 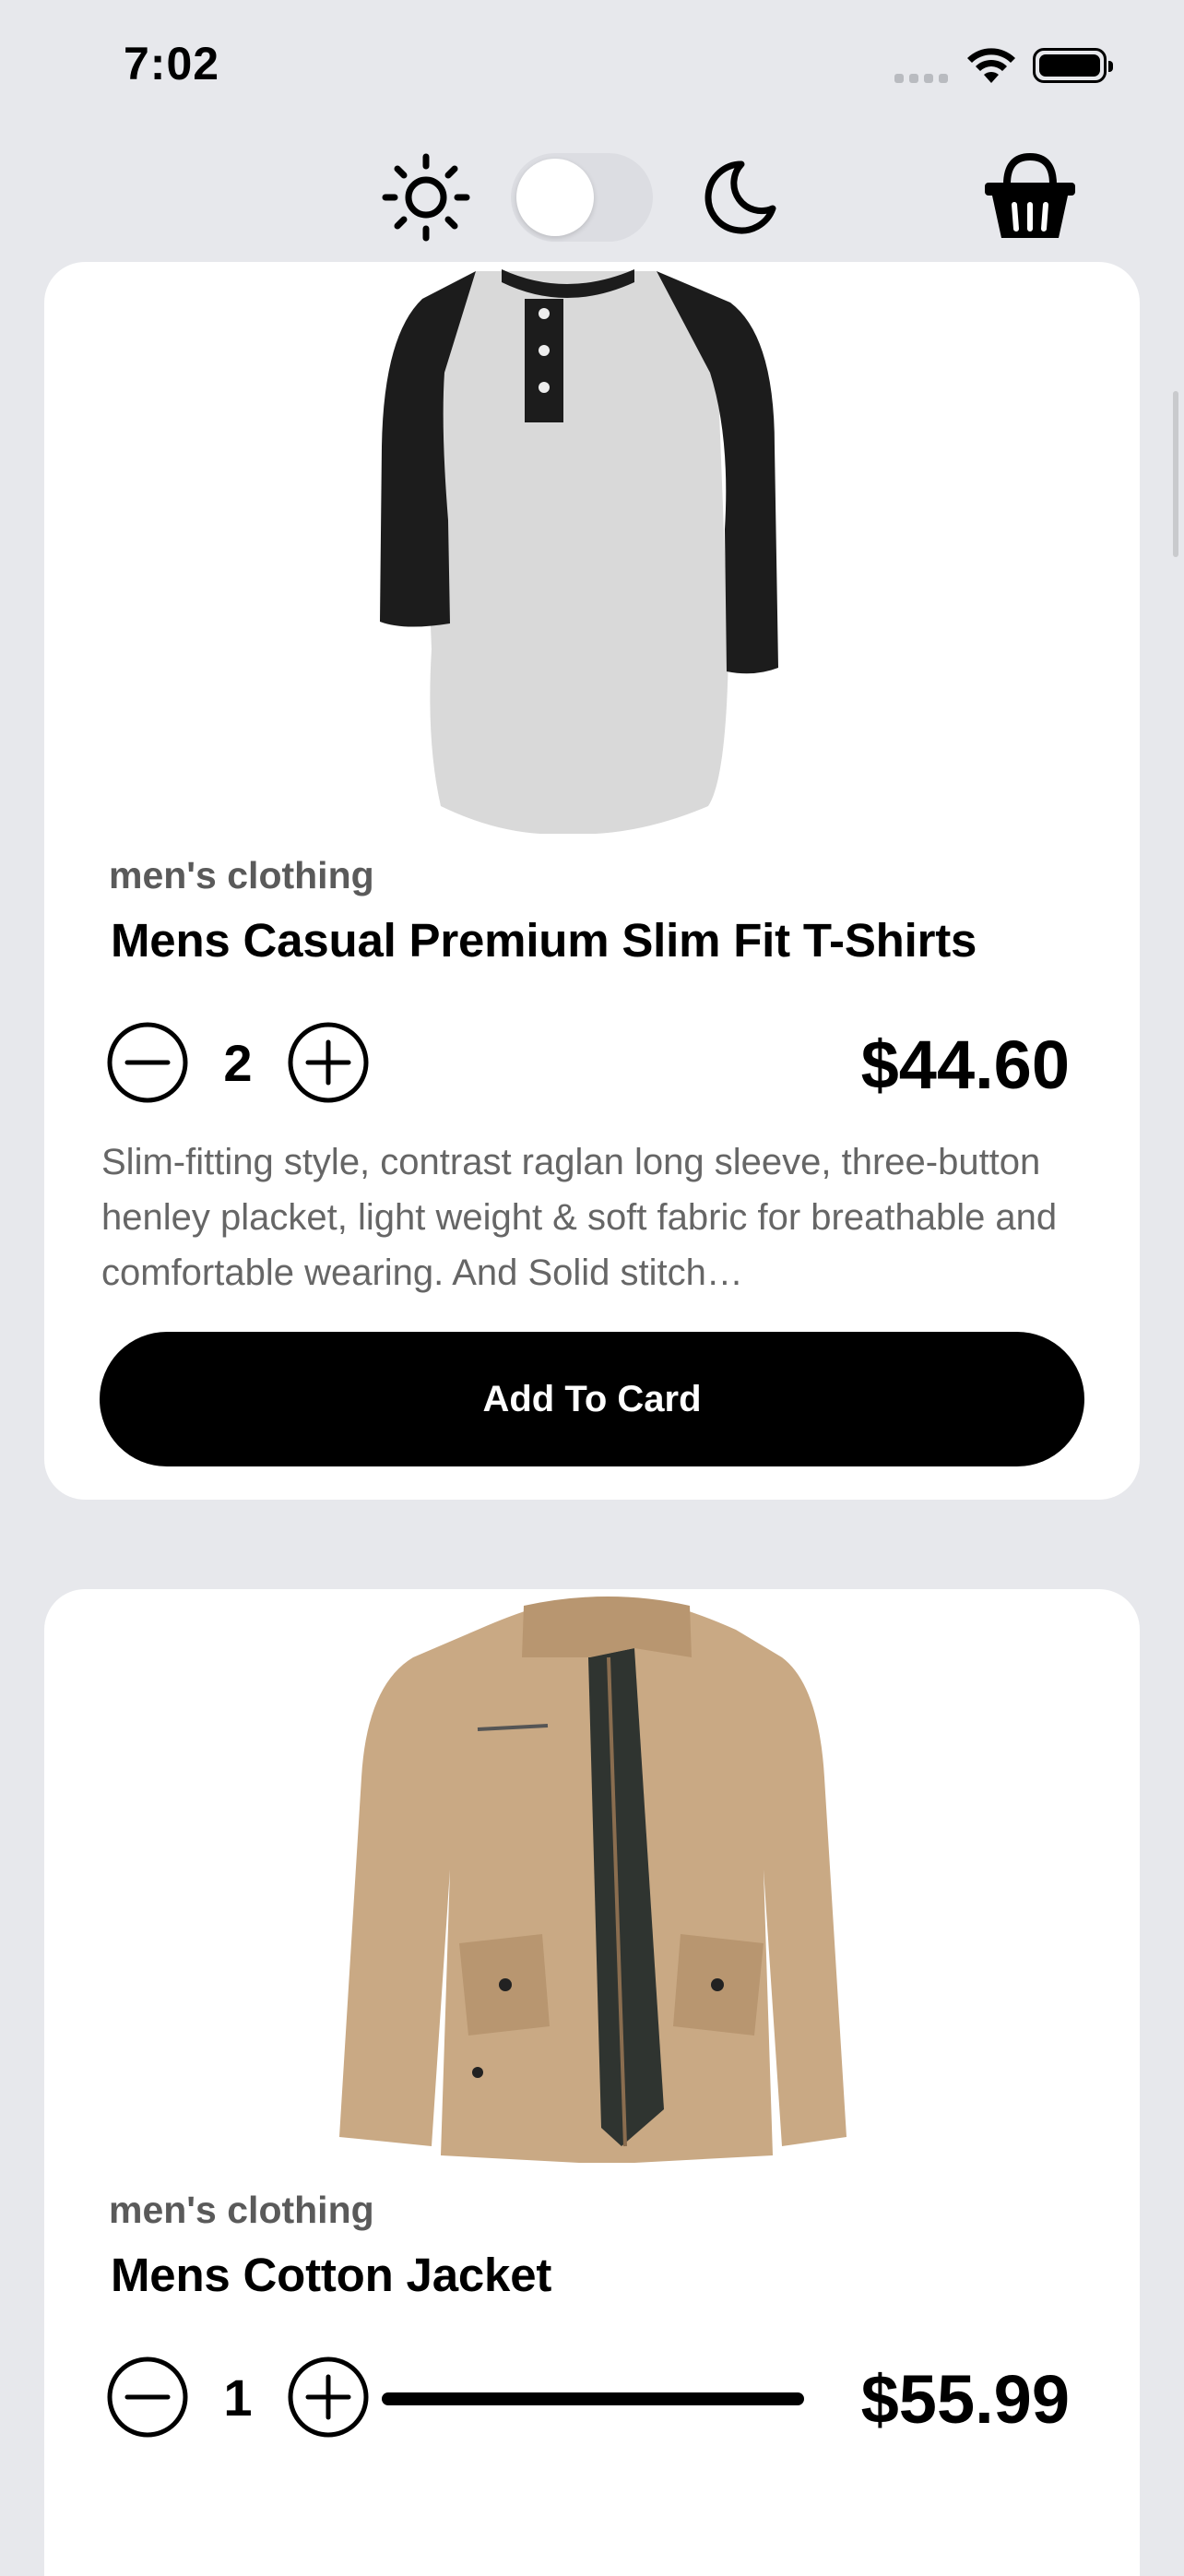 What do you see at coordinates (1073, 65) in the screenshot?
I see `battery-icon` at bounding box center [1073, 65].